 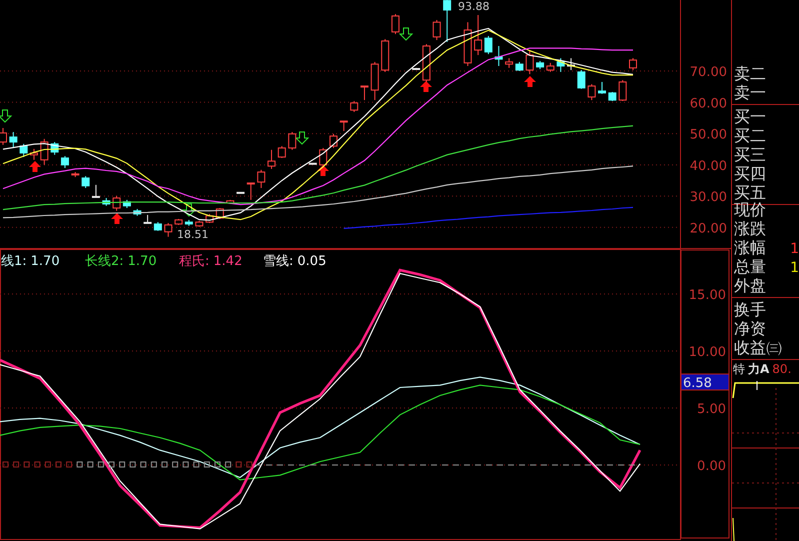 I want to click on quote-label: 收益㈢, so click(x=758, y=347).